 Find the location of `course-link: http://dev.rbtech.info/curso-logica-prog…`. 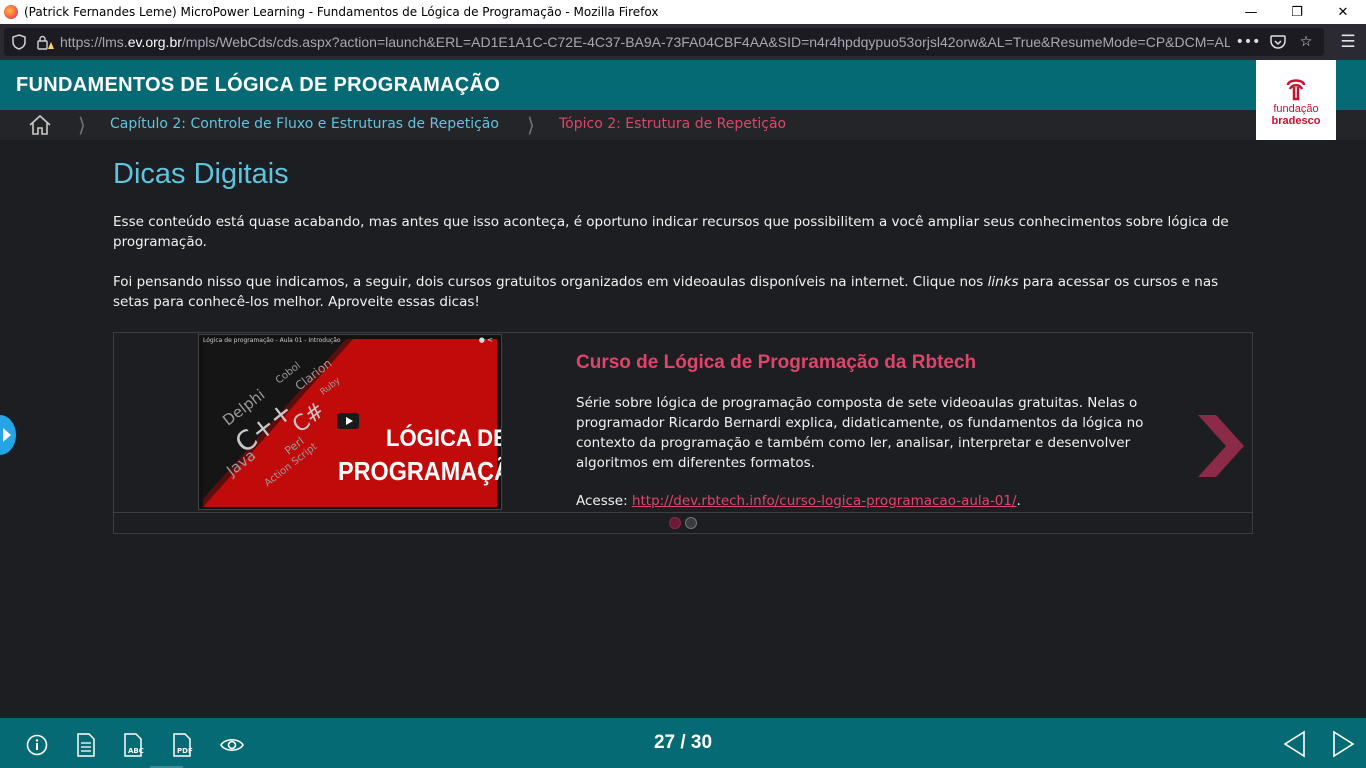

course-link: http://dev.rbtech.info/curso-logica-prog… is located at coordinates (824, 501).